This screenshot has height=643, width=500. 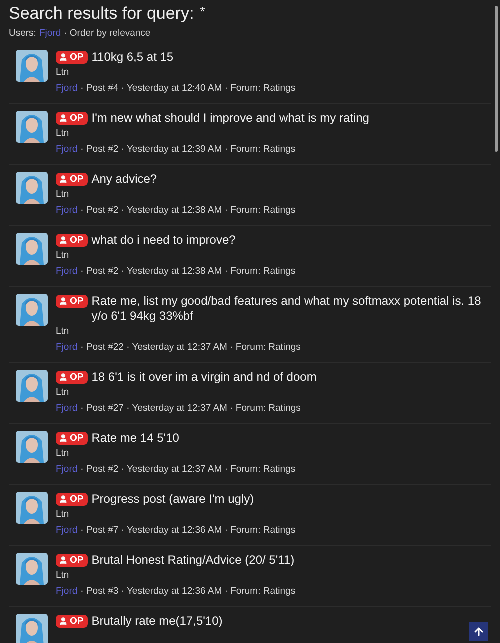 I want to click on post-details: · Post #3 · Yesterday at 12:36 AM · Forum: Ratings, so click(x=188, y=592).